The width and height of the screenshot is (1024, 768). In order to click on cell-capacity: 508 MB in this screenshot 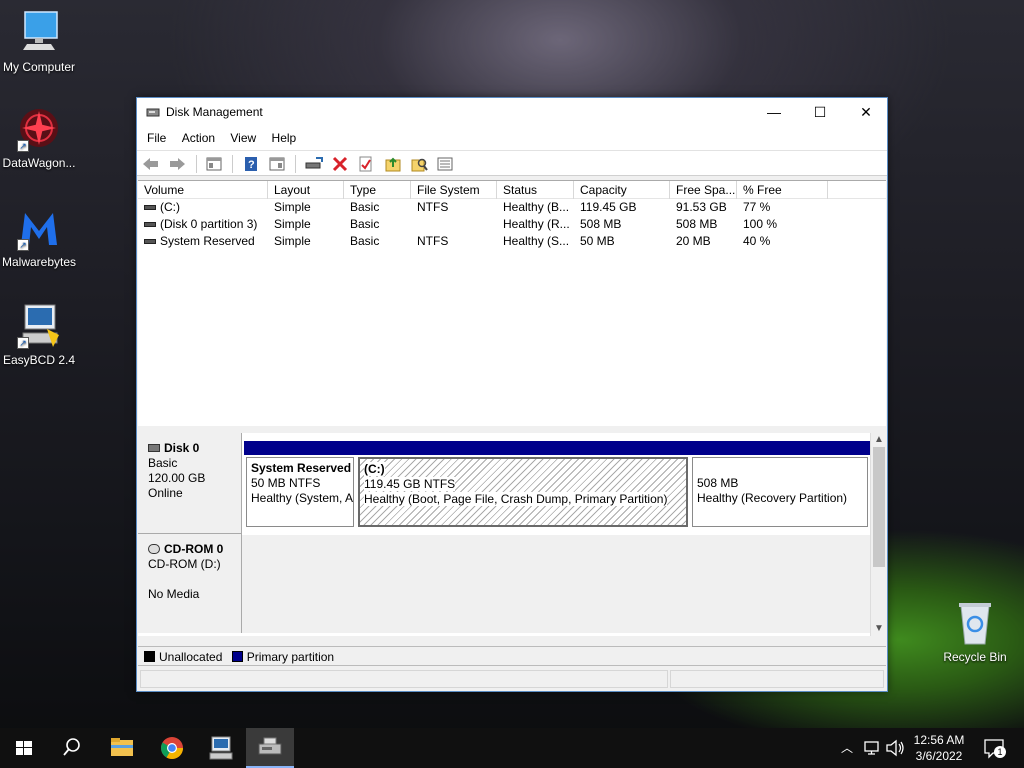, I will do `click(601, 224)`.